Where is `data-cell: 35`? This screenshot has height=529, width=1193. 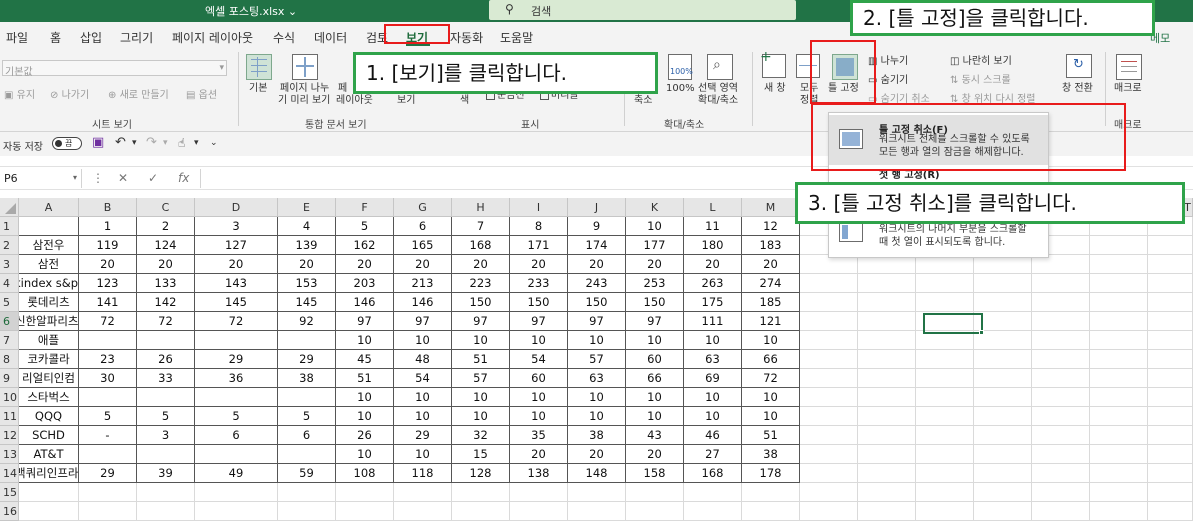 data-cell: 35 is located at coordinates (539, 435).